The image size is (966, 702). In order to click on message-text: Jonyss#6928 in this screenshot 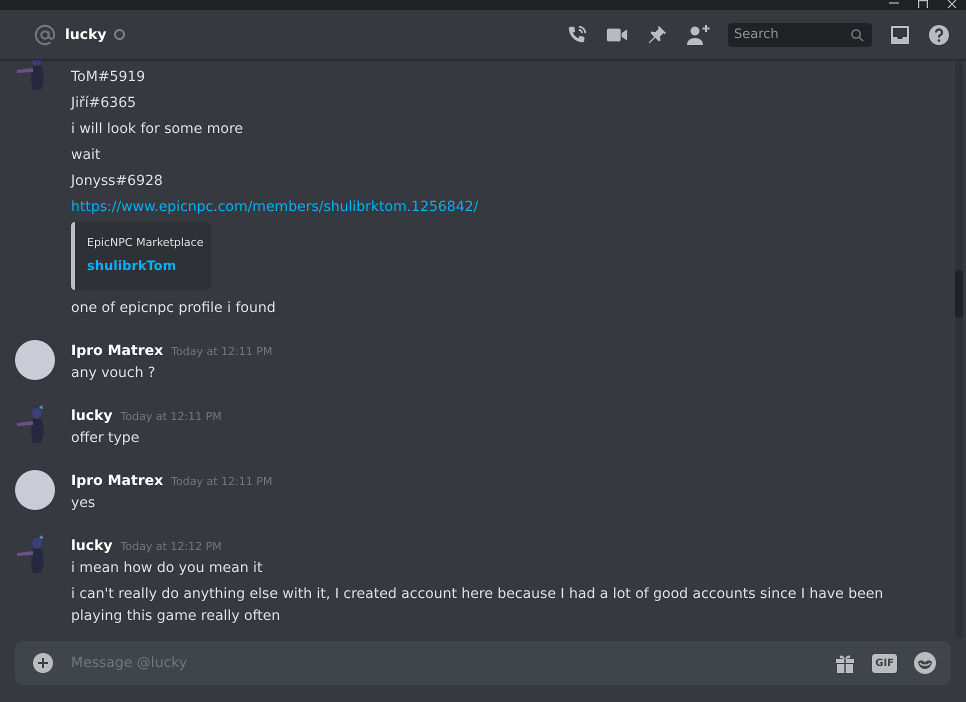, I will do `click(117, 181)`.